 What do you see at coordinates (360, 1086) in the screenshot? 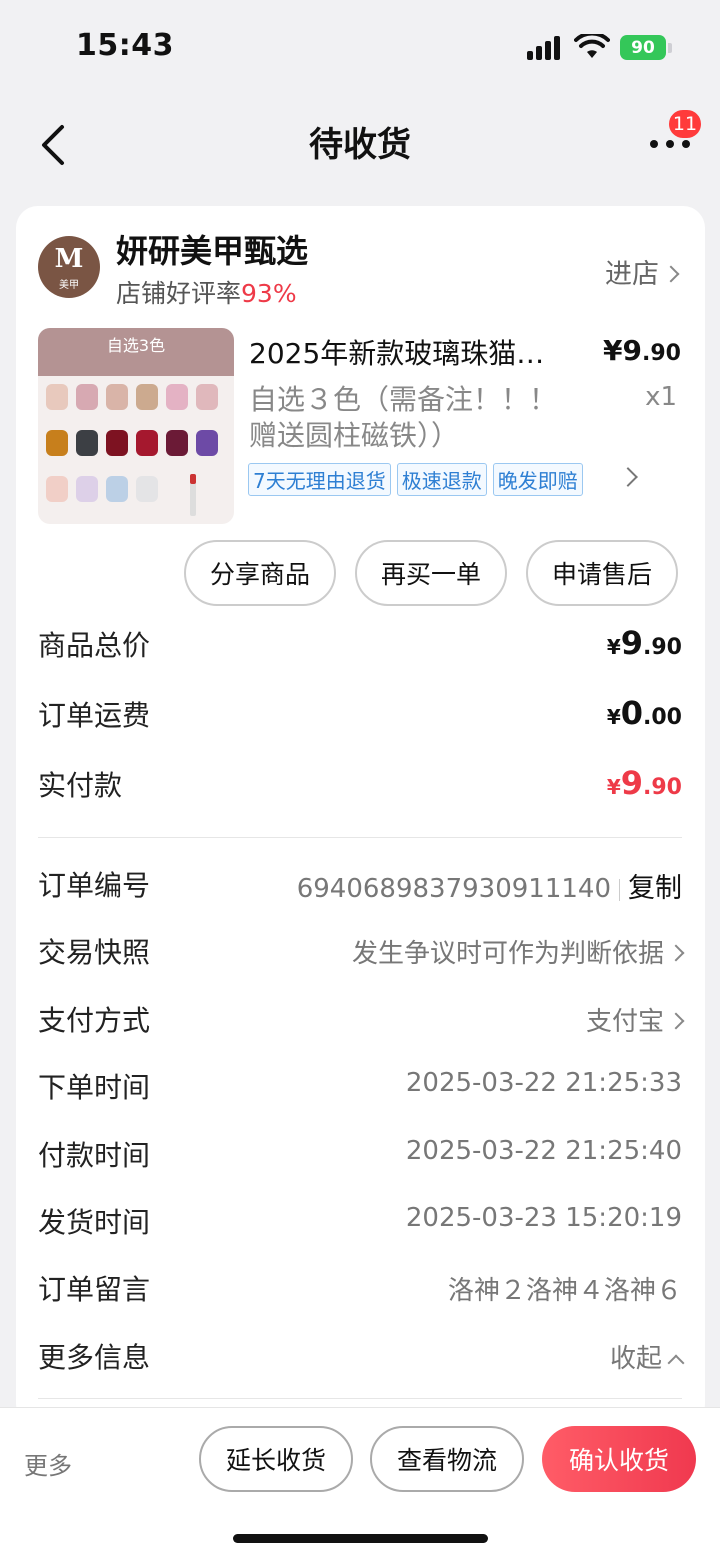
I see `order-time-row: 下单时间 2025-03-22 21:25:33` at bounding box center [360, 1086].